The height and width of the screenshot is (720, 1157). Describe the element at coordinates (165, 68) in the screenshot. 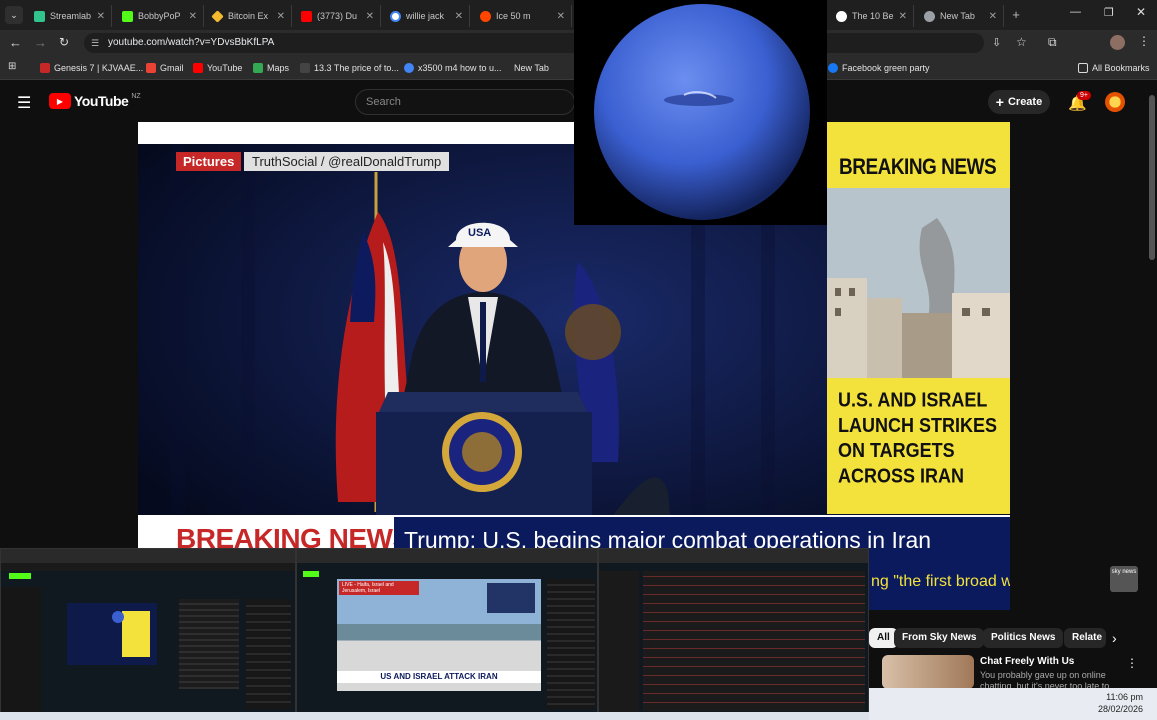

I see `bookmark-gmail: Gmail` at that location.